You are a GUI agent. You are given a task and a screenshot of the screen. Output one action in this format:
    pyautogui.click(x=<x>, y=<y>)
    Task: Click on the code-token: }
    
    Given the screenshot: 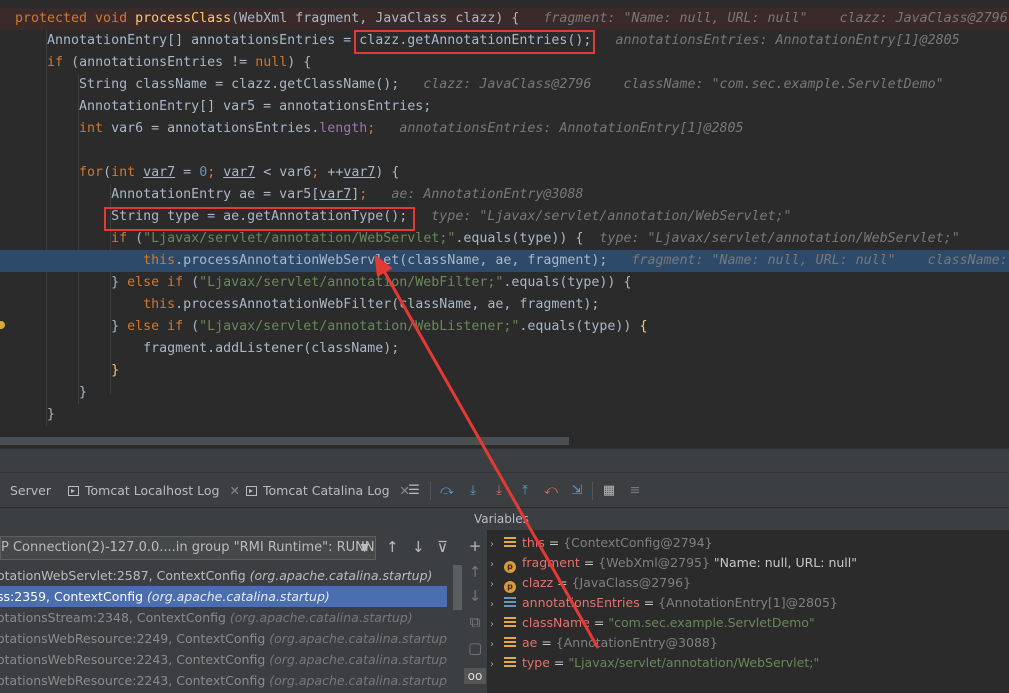 What is the action you would take?
    pyautogui.click(x=71, y=282)
    